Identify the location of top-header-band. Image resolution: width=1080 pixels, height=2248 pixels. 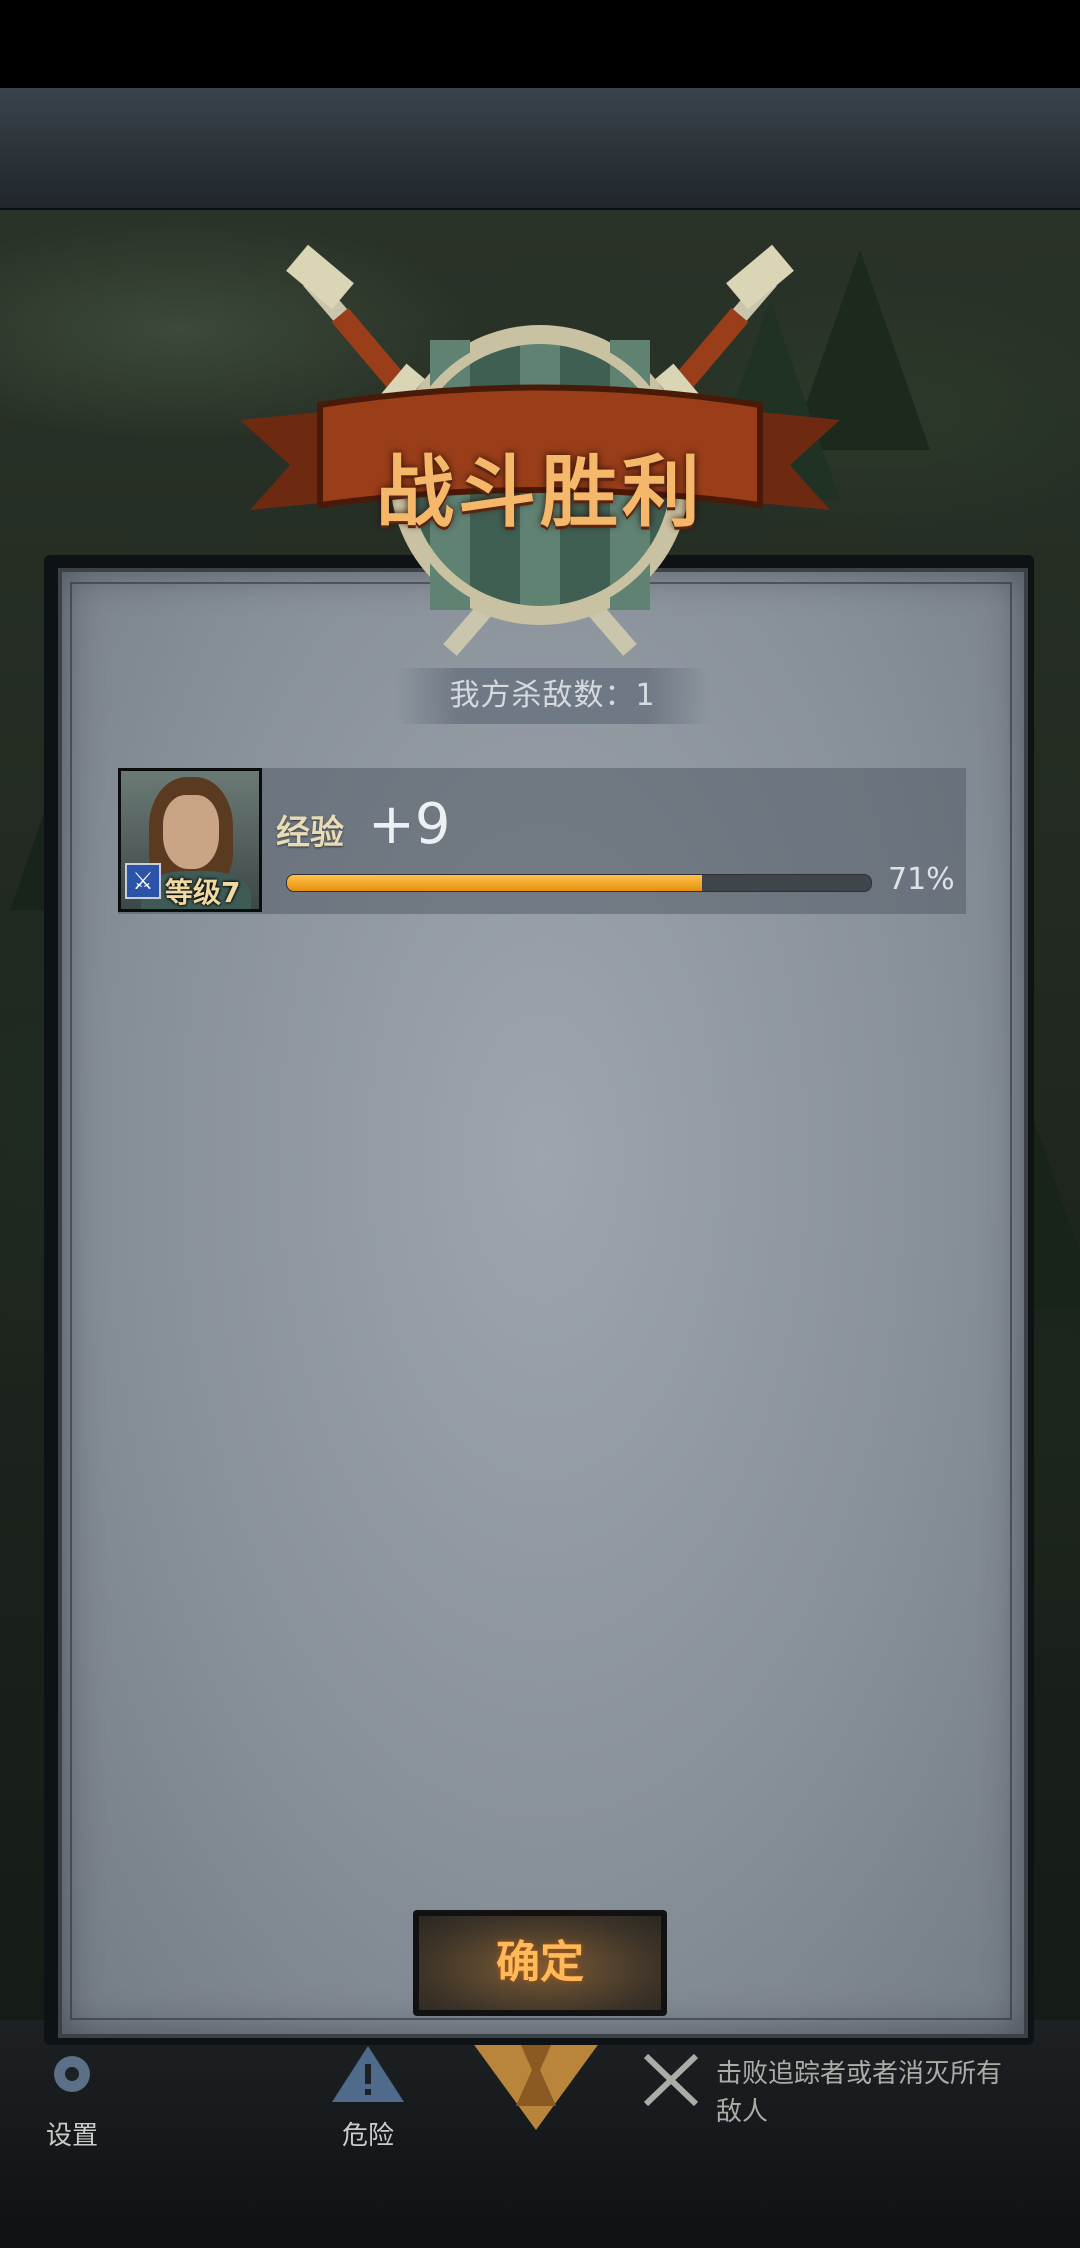
(540, 149).